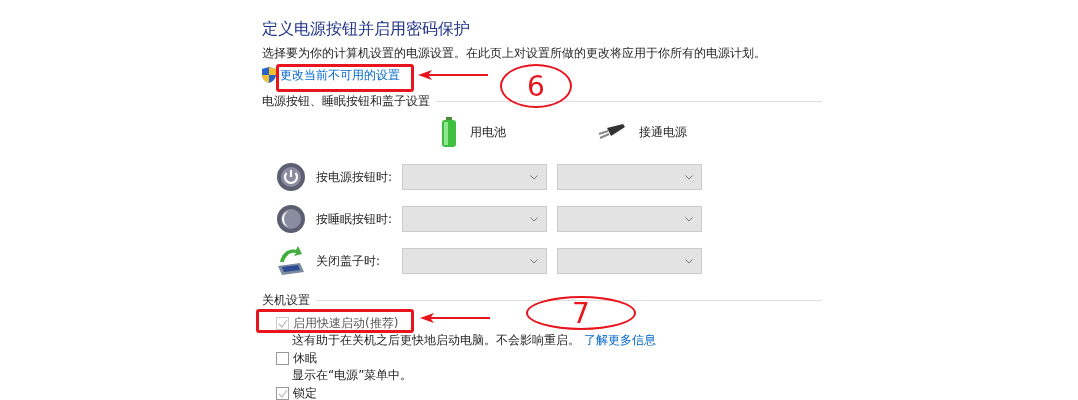 The height and width of the screenshot is (400, 1078). I want to click on change-settings-link: 更改当前不可用的设置, so click(340, 75).